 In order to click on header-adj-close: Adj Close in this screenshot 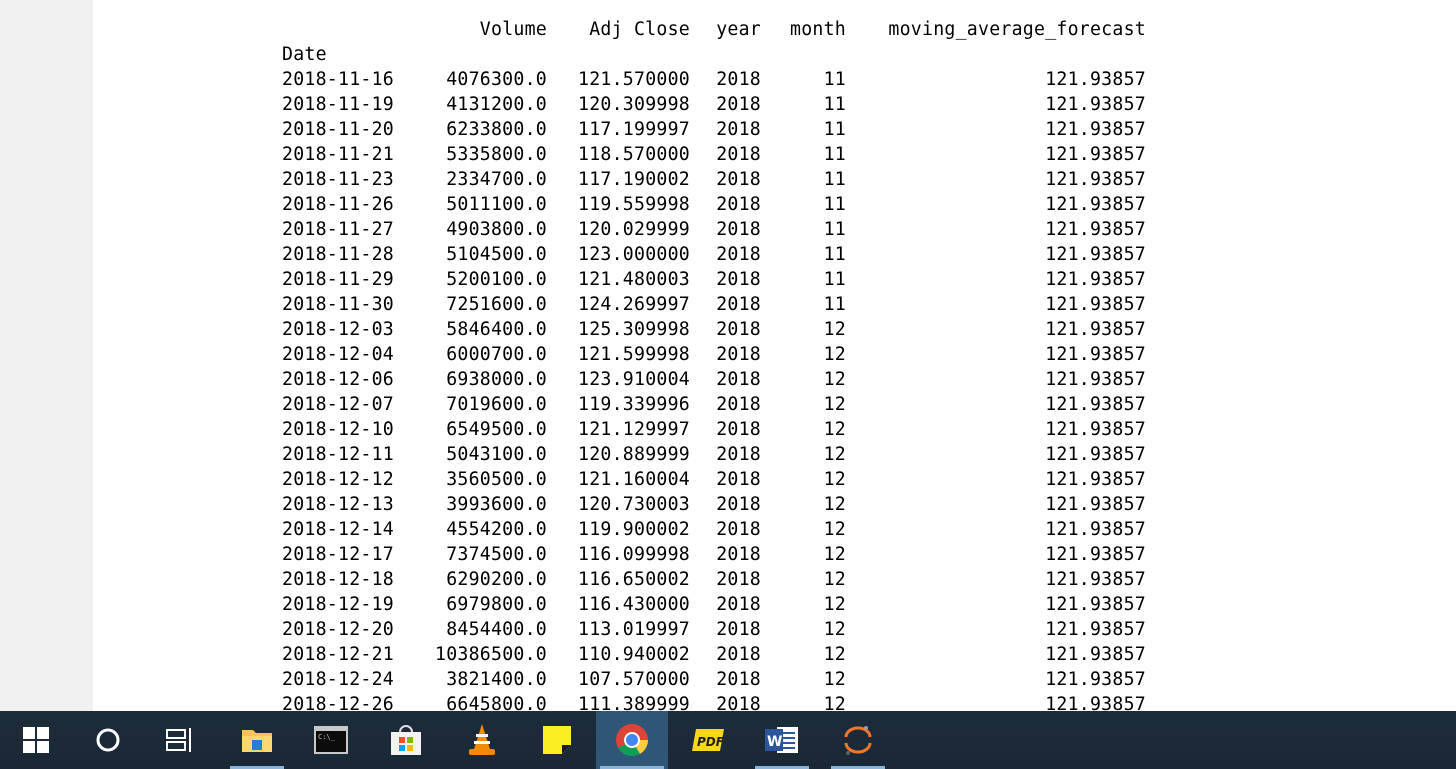, I will do `click(639, 29)`.